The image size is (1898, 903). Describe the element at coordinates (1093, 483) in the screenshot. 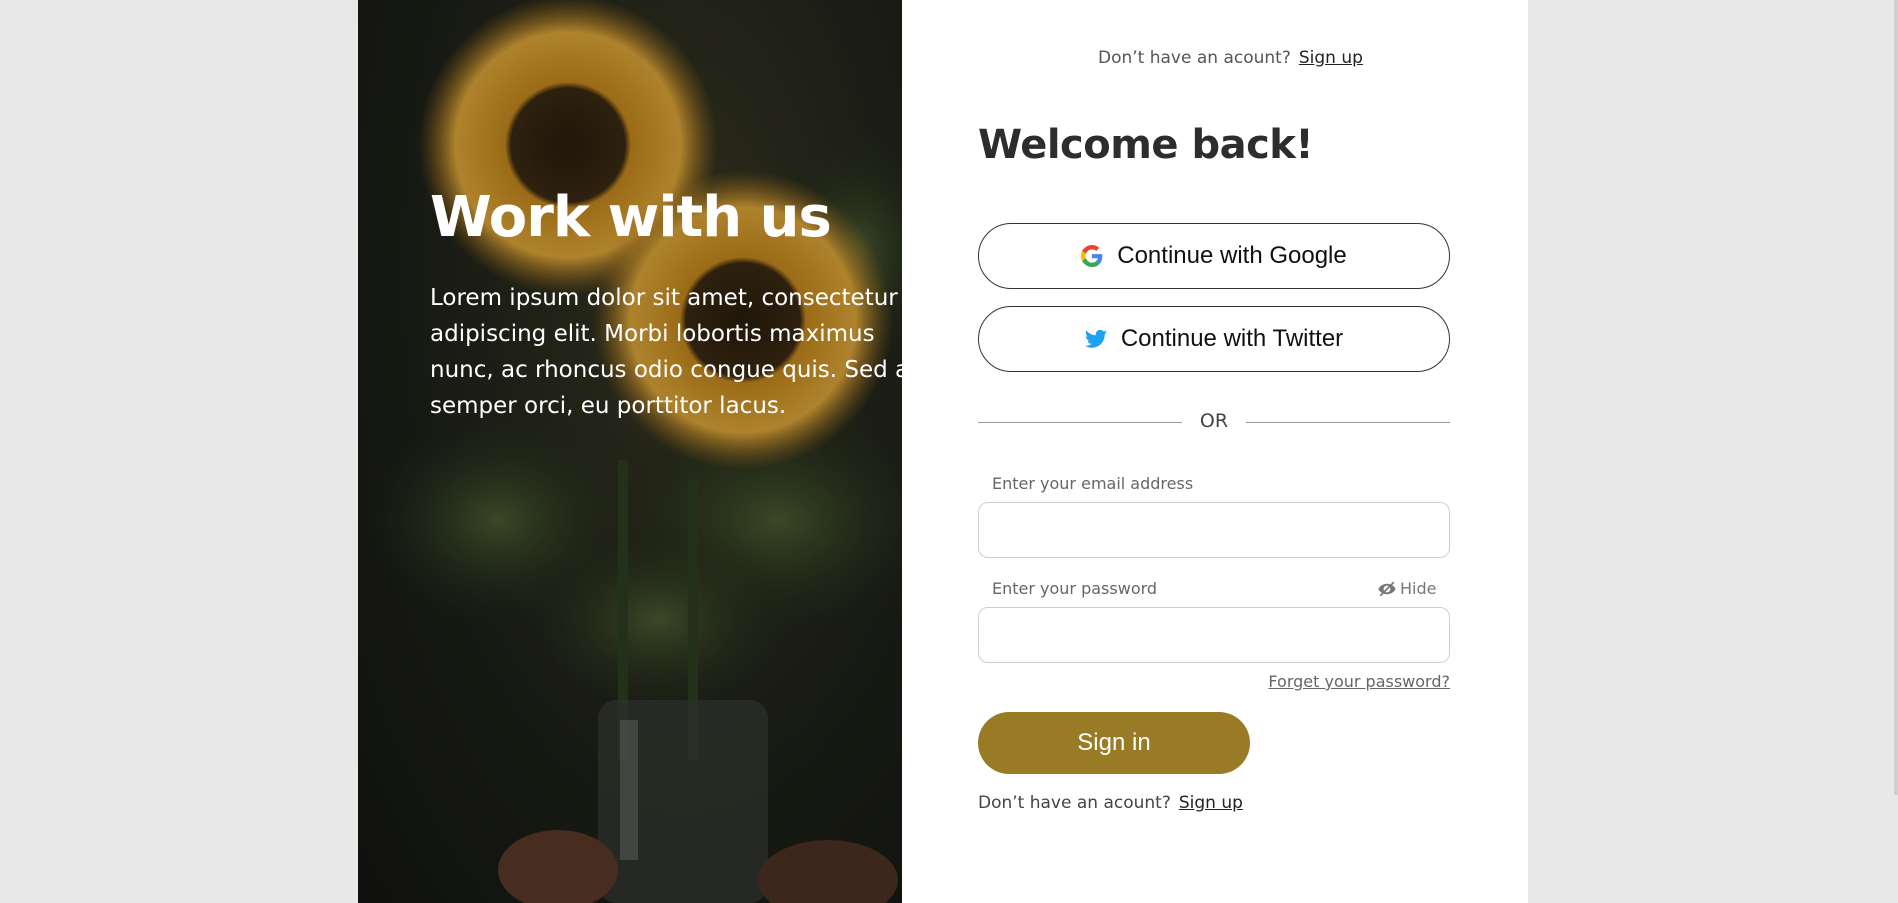

I see `email-label: Enter your email address` at that location.